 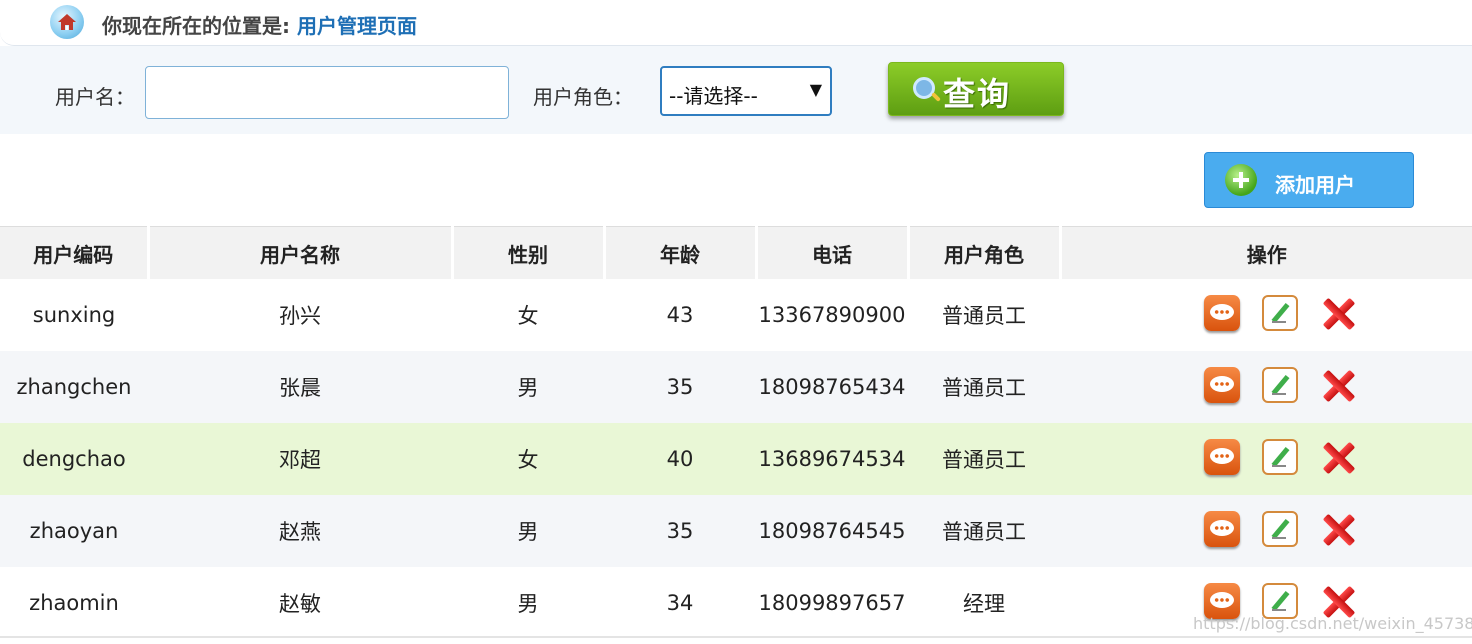 What do you see at coordinates (529, 252) in the screenshot?
I see `col-header-gender: 性别` at bounding box center [529, 252].